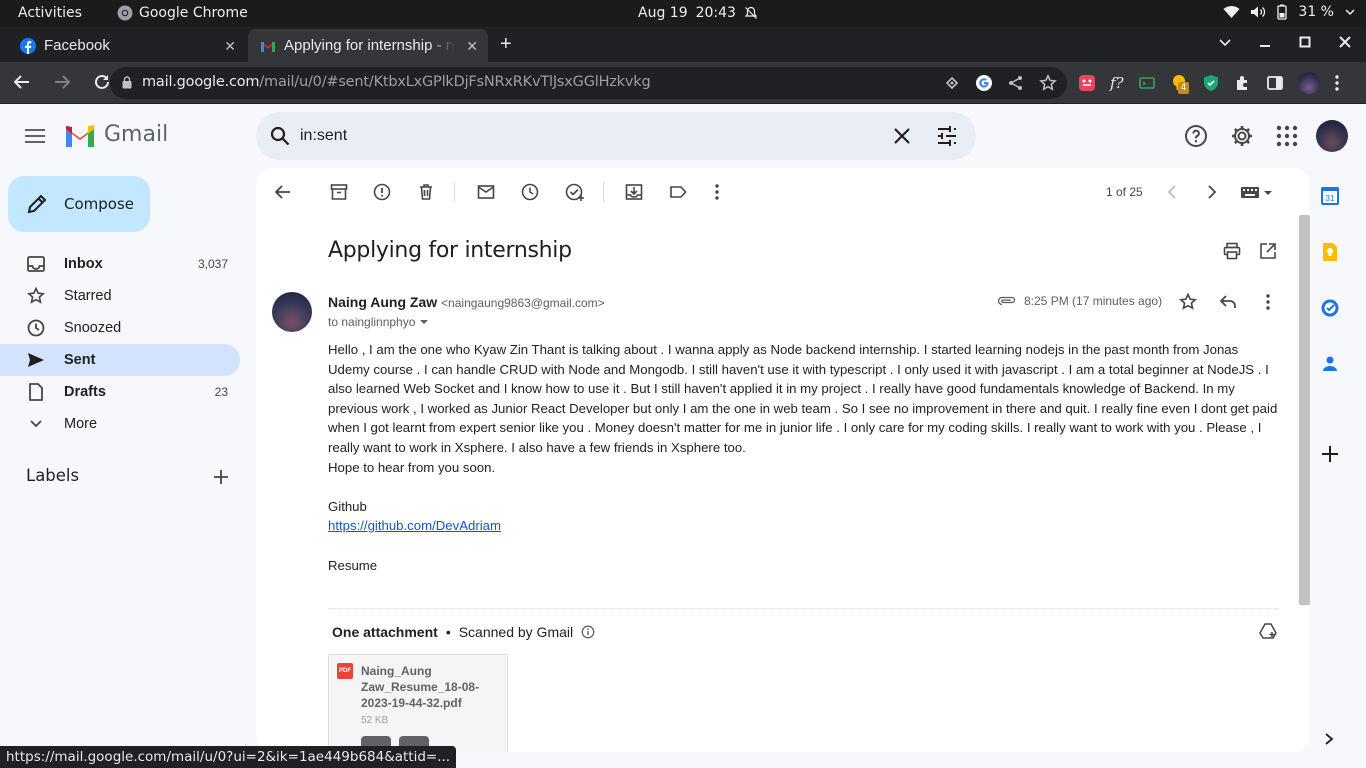 This screenshot has height=768, width=1366. I want to click on window-controls, so click(1285, 42).